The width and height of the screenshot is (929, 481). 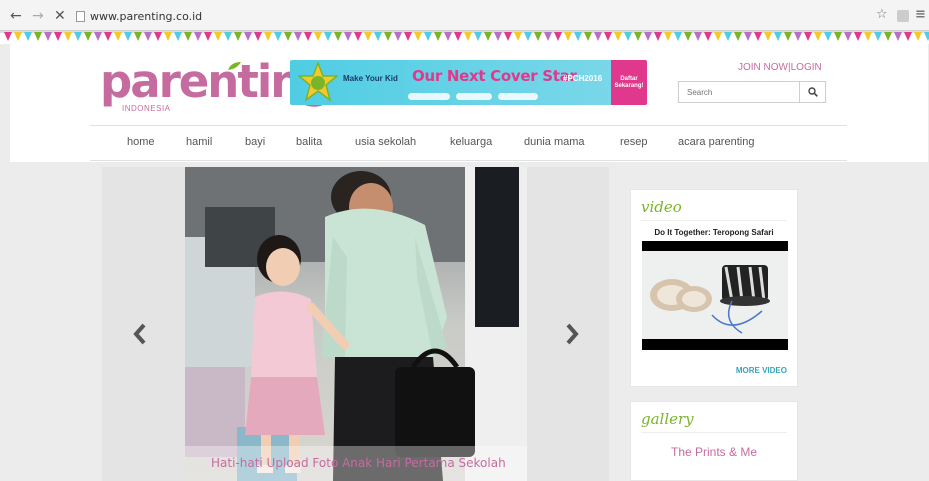 What do you see at coordinates (714, 452) in the screenshot?
I see `gallery-item-link: The Prints & Me` at bounding box center [714, 452].